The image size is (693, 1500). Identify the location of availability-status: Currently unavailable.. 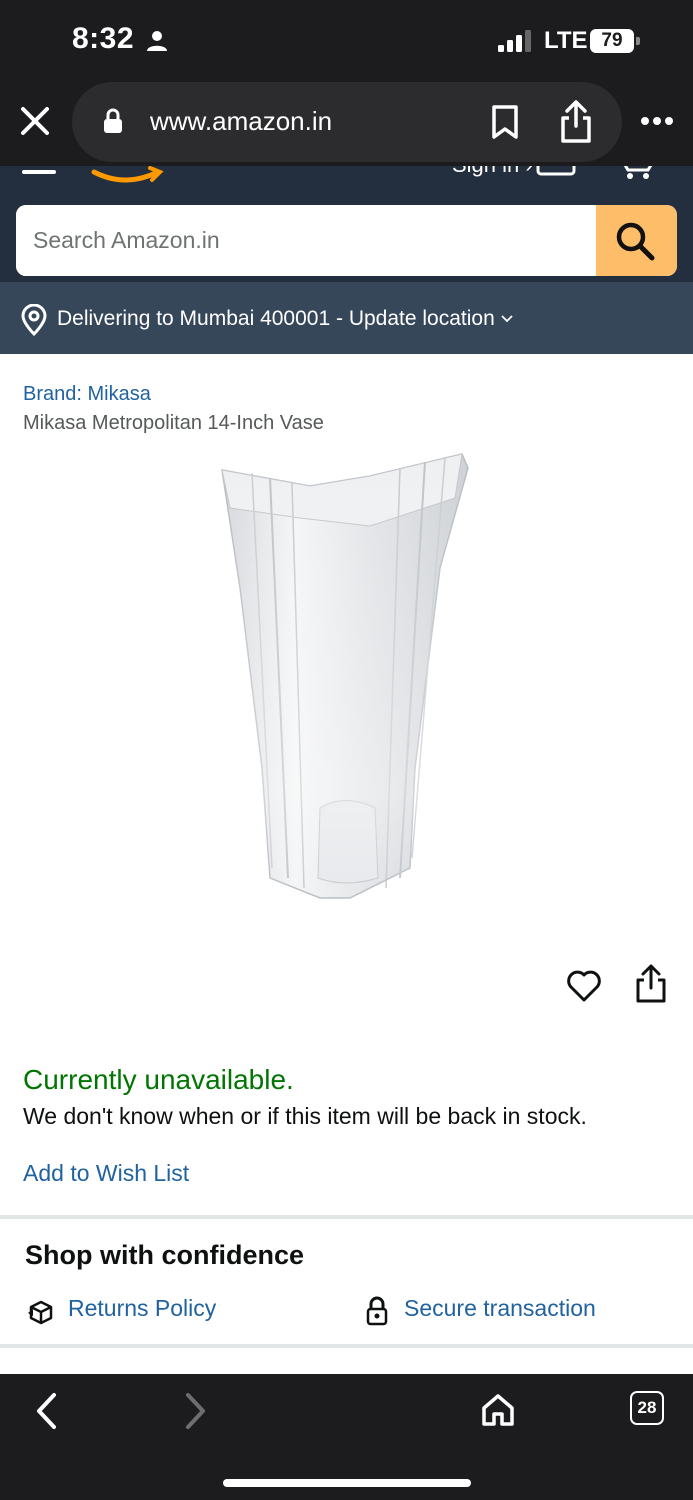
(158, 1079).